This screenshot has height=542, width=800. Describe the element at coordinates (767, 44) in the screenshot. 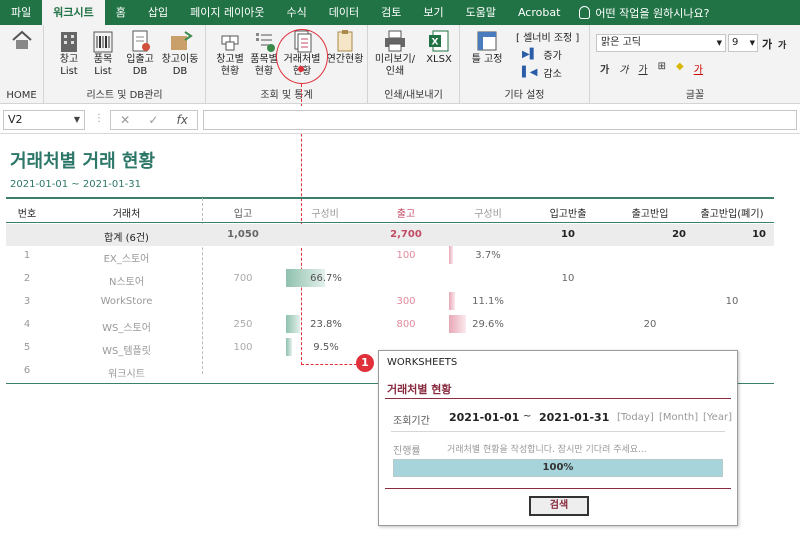

I see `font-grow-button: 가` at that location.